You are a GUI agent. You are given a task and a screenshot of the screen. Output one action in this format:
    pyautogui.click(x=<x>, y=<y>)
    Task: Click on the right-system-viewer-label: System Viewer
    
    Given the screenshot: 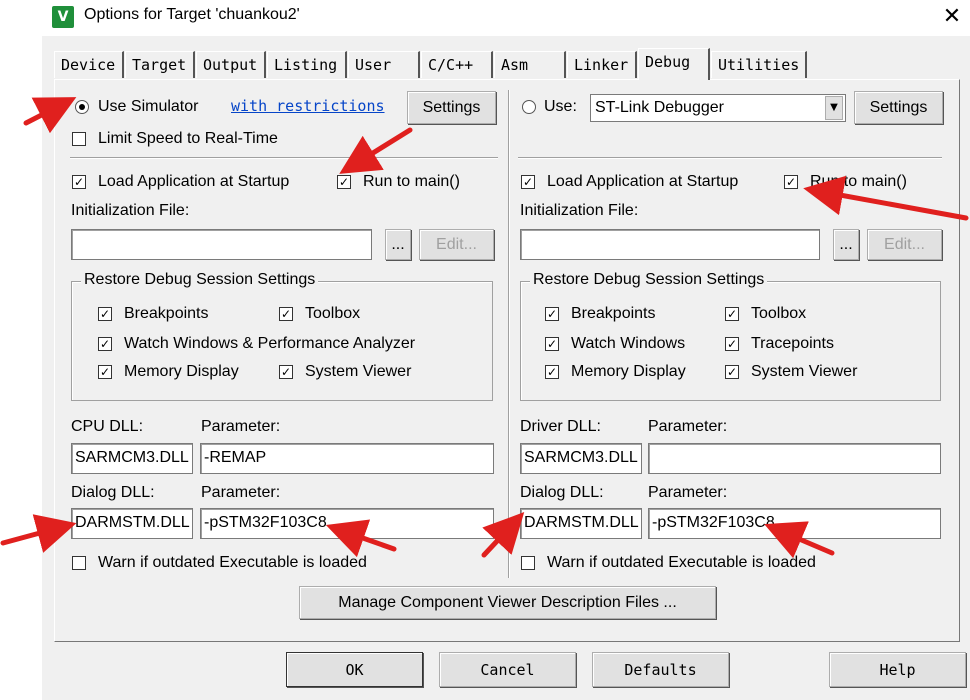 What is the action you would take?
    pyautogui.click(x=804, y=371)
    